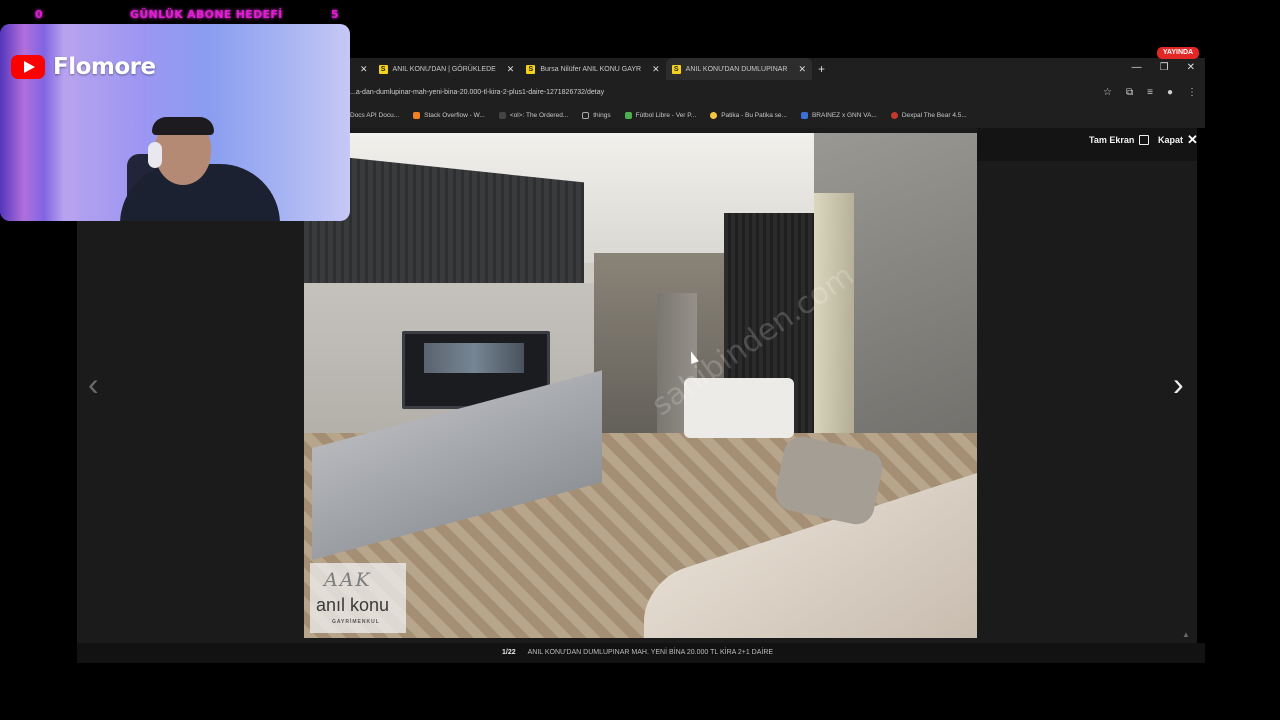  Describe the element at coordinates (104, 67) in the screenshot. I see `channel-name: Flomore` at that location.